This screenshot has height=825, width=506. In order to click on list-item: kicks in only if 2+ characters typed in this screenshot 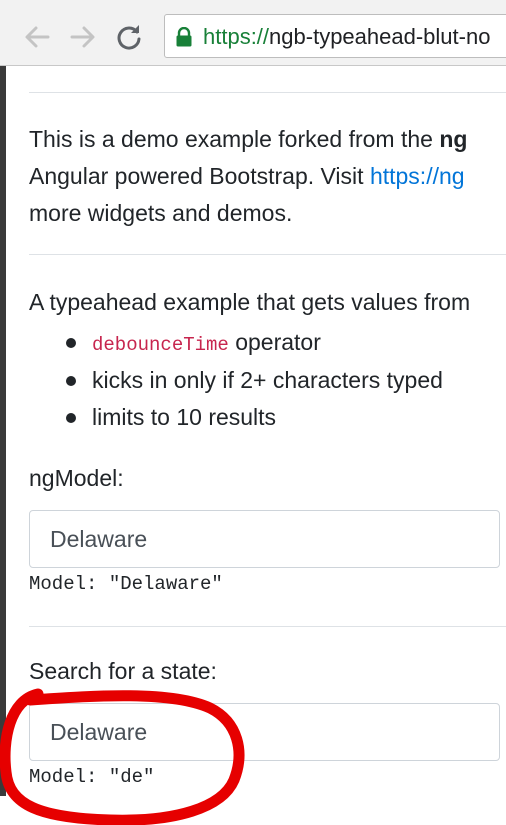, I will do `click(254, 380)`.